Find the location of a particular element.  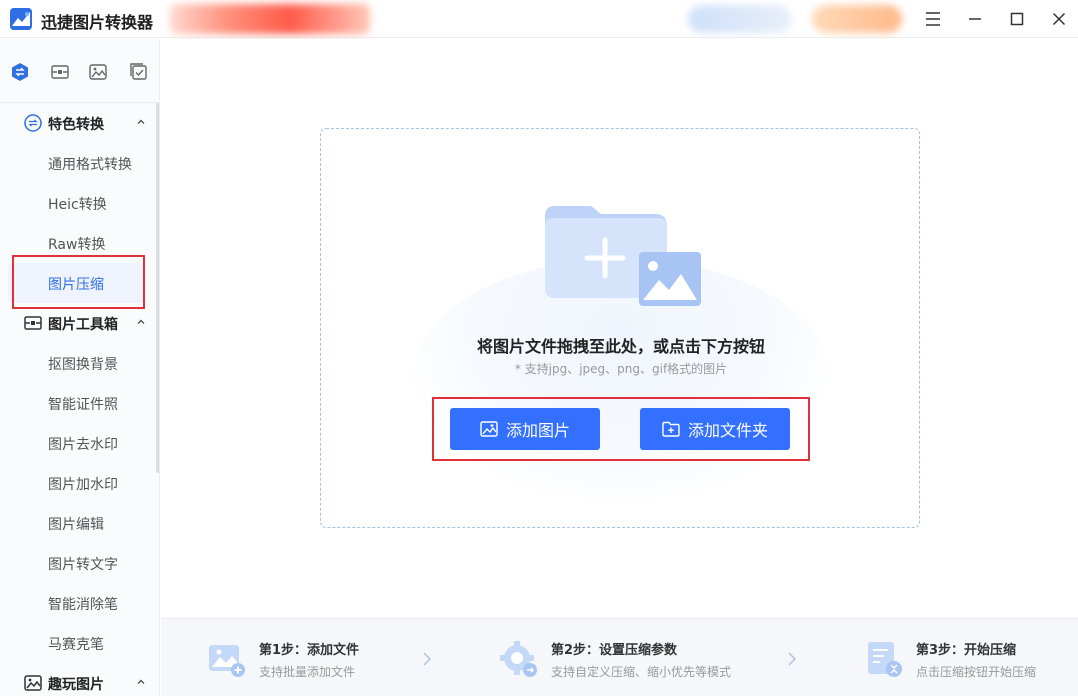

upgrade-button is located at coordinates (857, 19).